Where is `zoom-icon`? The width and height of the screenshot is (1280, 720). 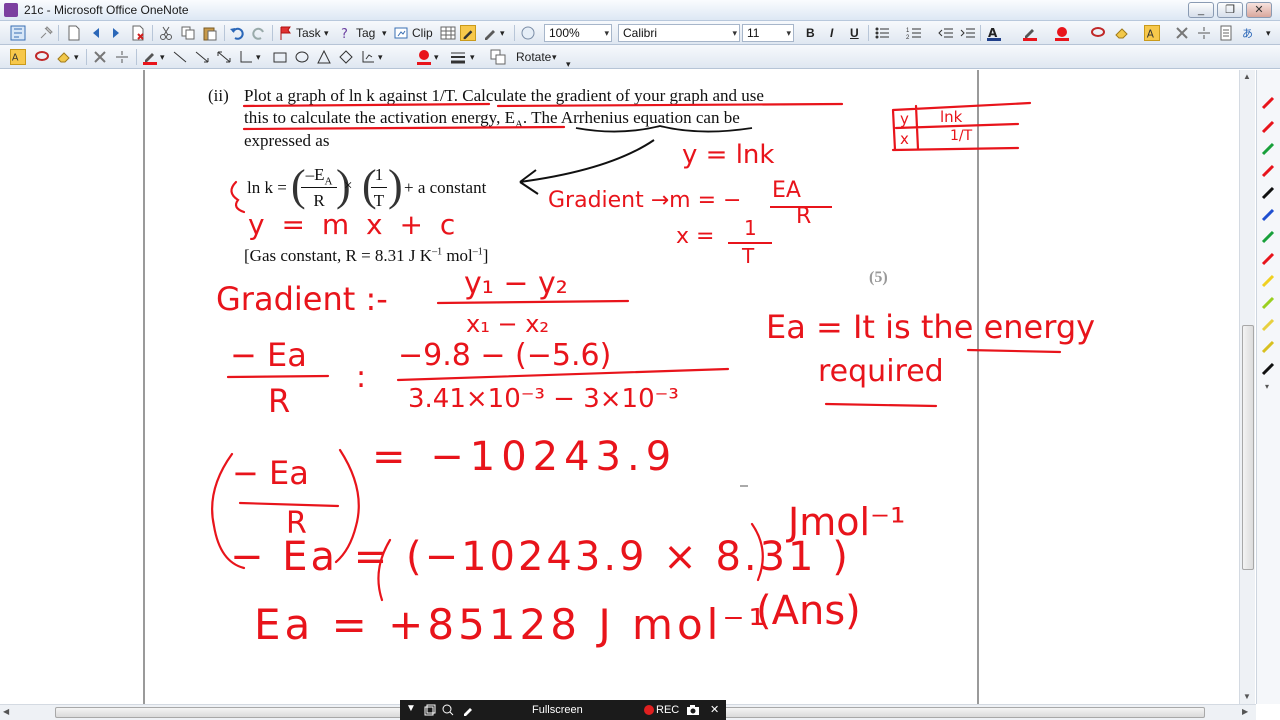
zoom-icon is located at coordinates (528, 33).